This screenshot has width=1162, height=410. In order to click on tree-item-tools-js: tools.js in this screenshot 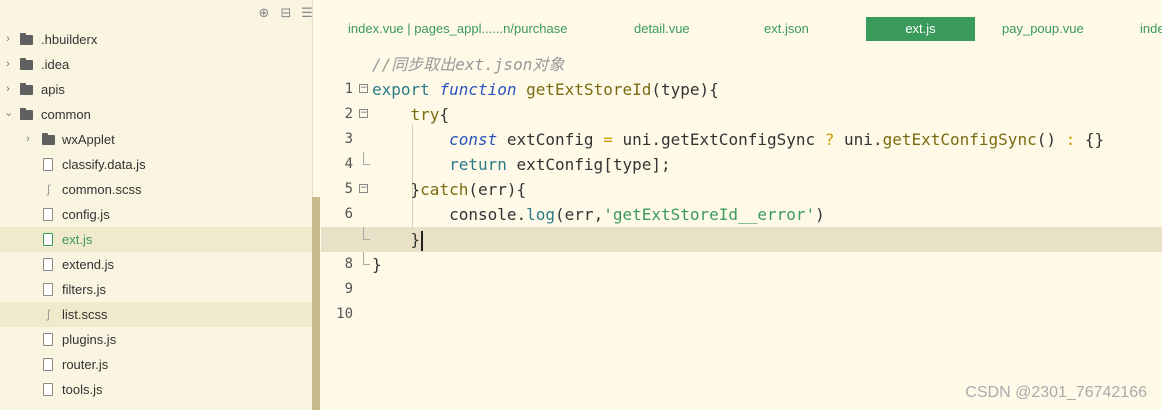, I will do `click(156, 389)`.